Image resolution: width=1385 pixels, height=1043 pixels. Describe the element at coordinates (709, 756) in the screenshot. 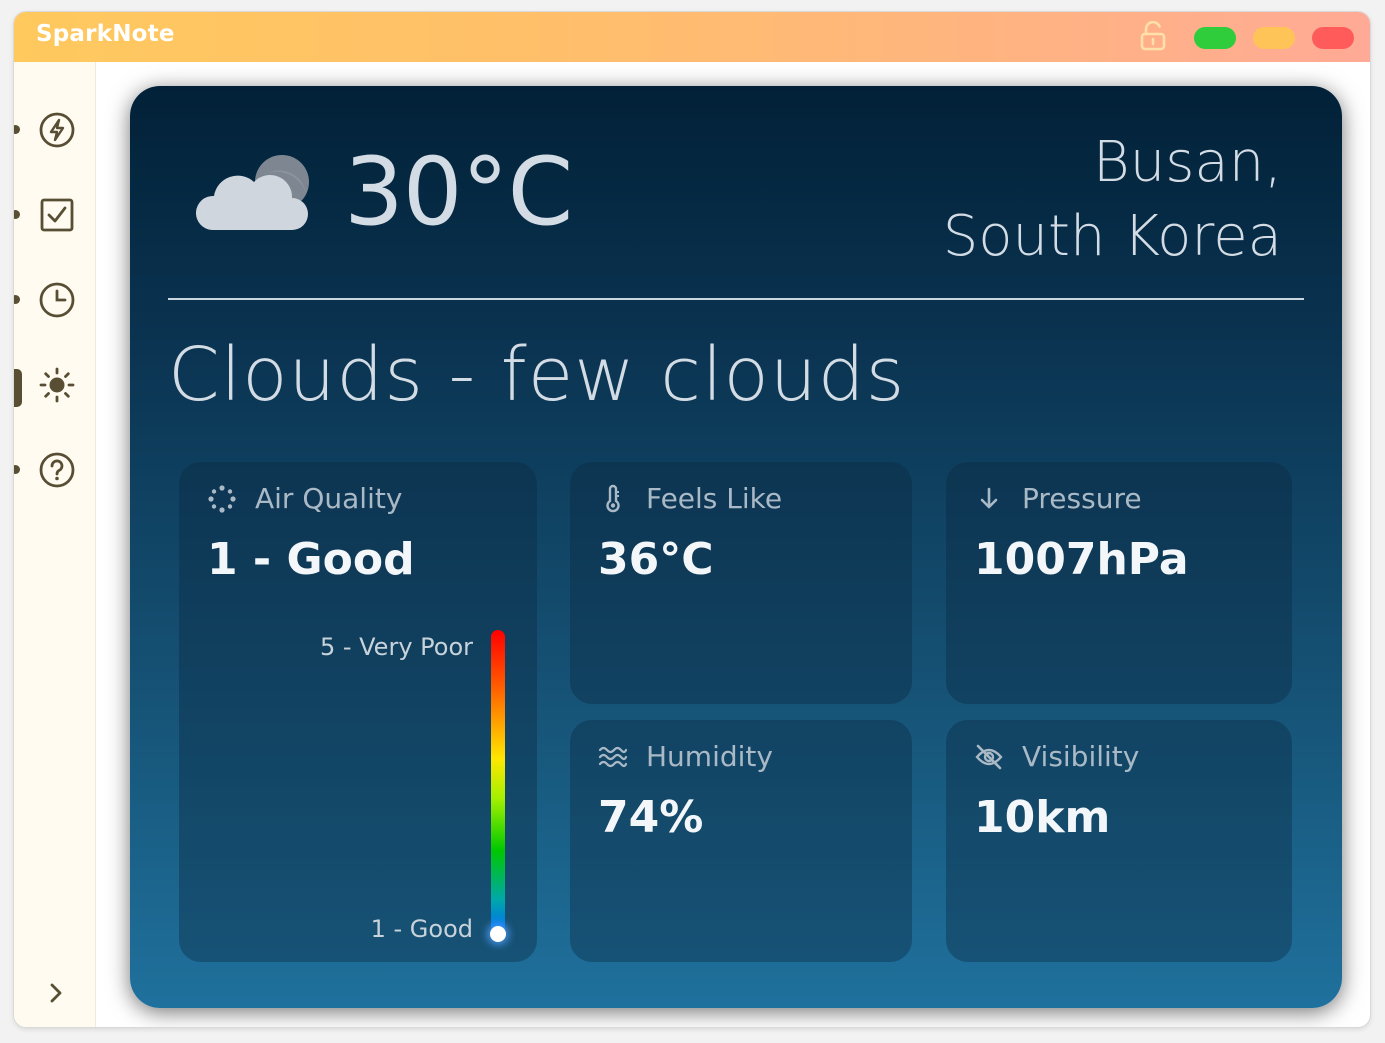

I see `humidity-label: Humidity` at that location.